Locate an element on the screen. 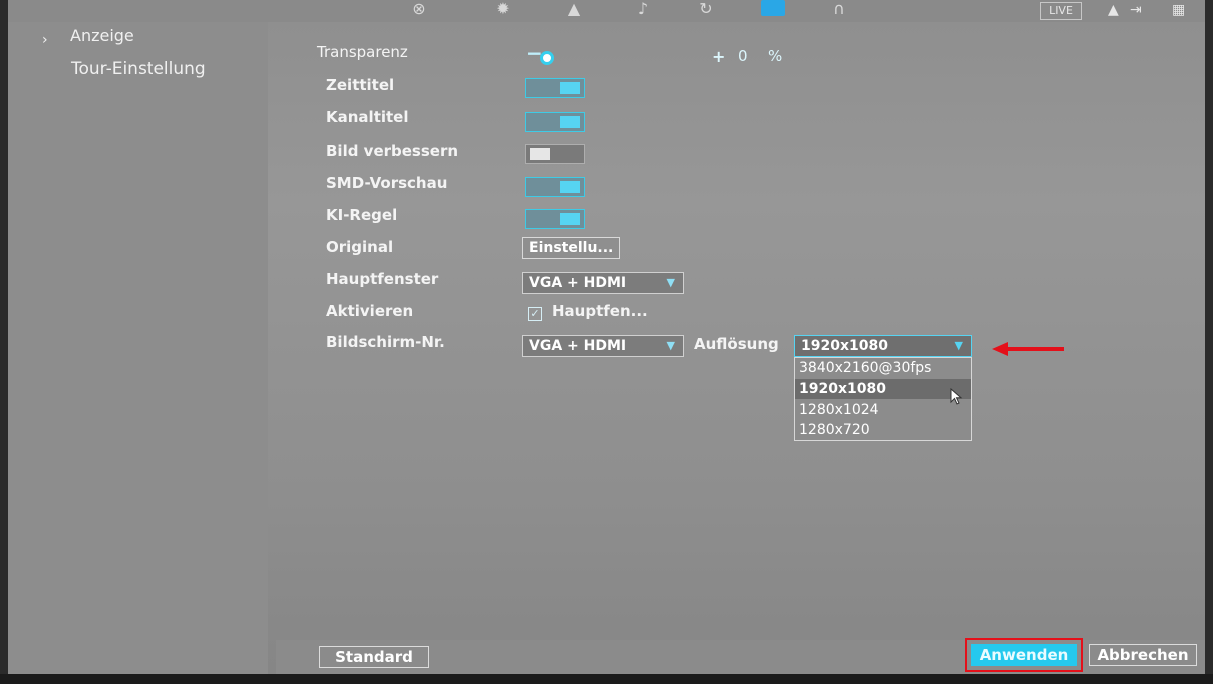 Image resolution: width=1213 pixels, height=684 pixels. default-button: Standard is located at coordinates (374, 657).